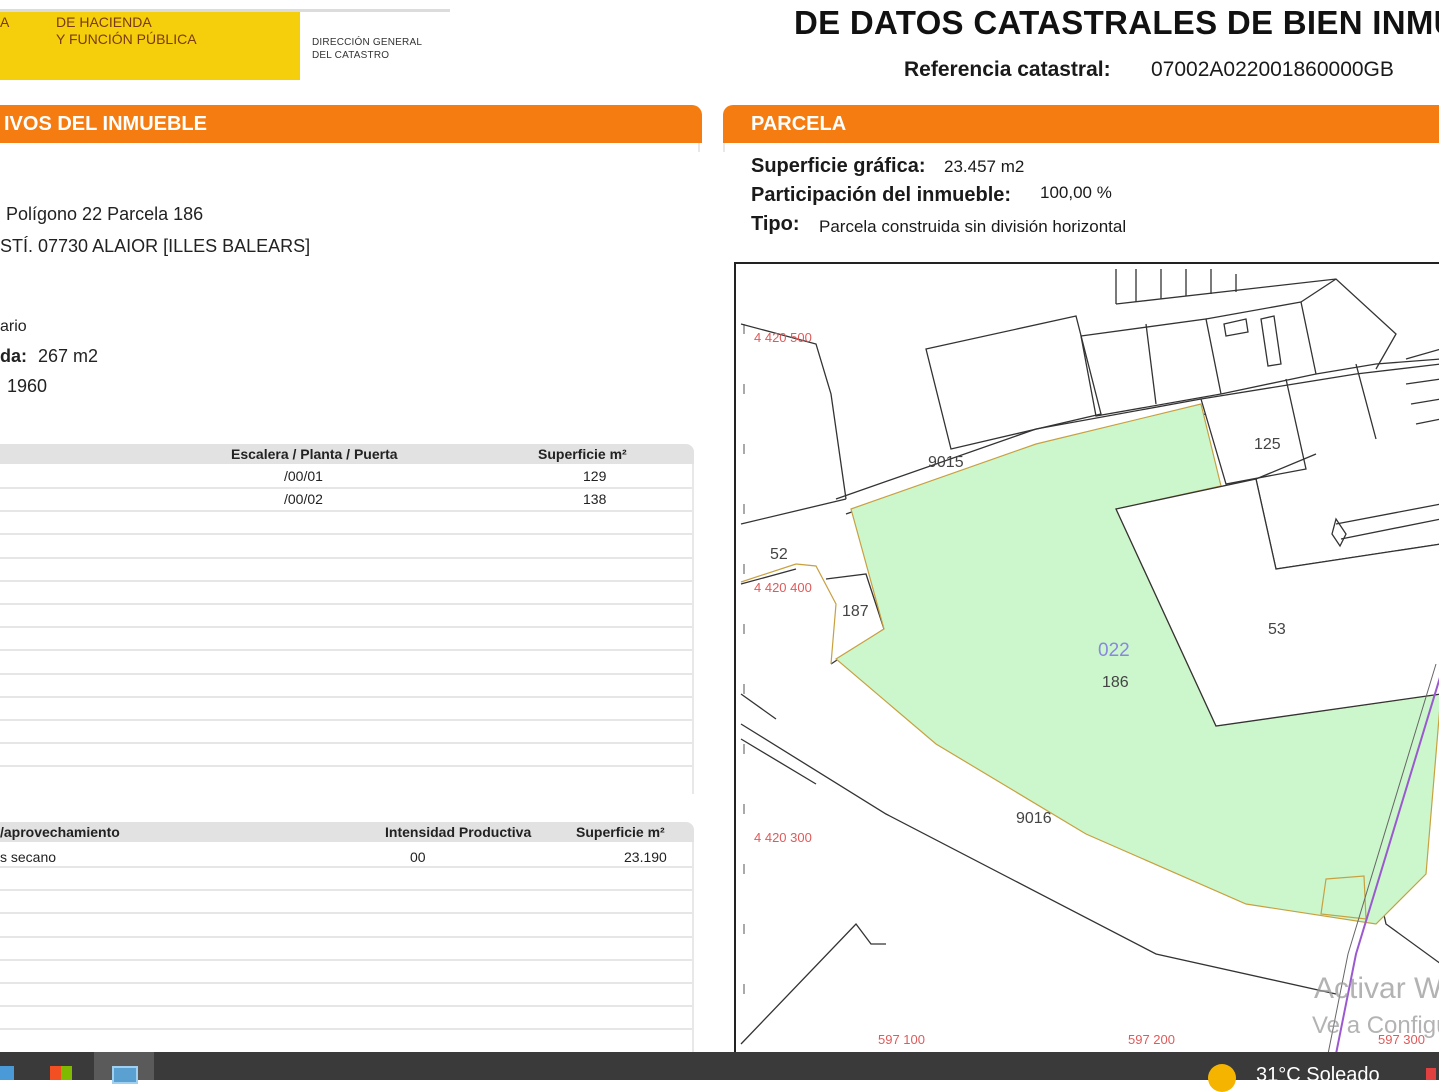 This screenshot has width=1439, height=1092. Describe the element at coordinates (1034, 818) in the screenshot. I see `neighbor-9016: 9016` at that location.